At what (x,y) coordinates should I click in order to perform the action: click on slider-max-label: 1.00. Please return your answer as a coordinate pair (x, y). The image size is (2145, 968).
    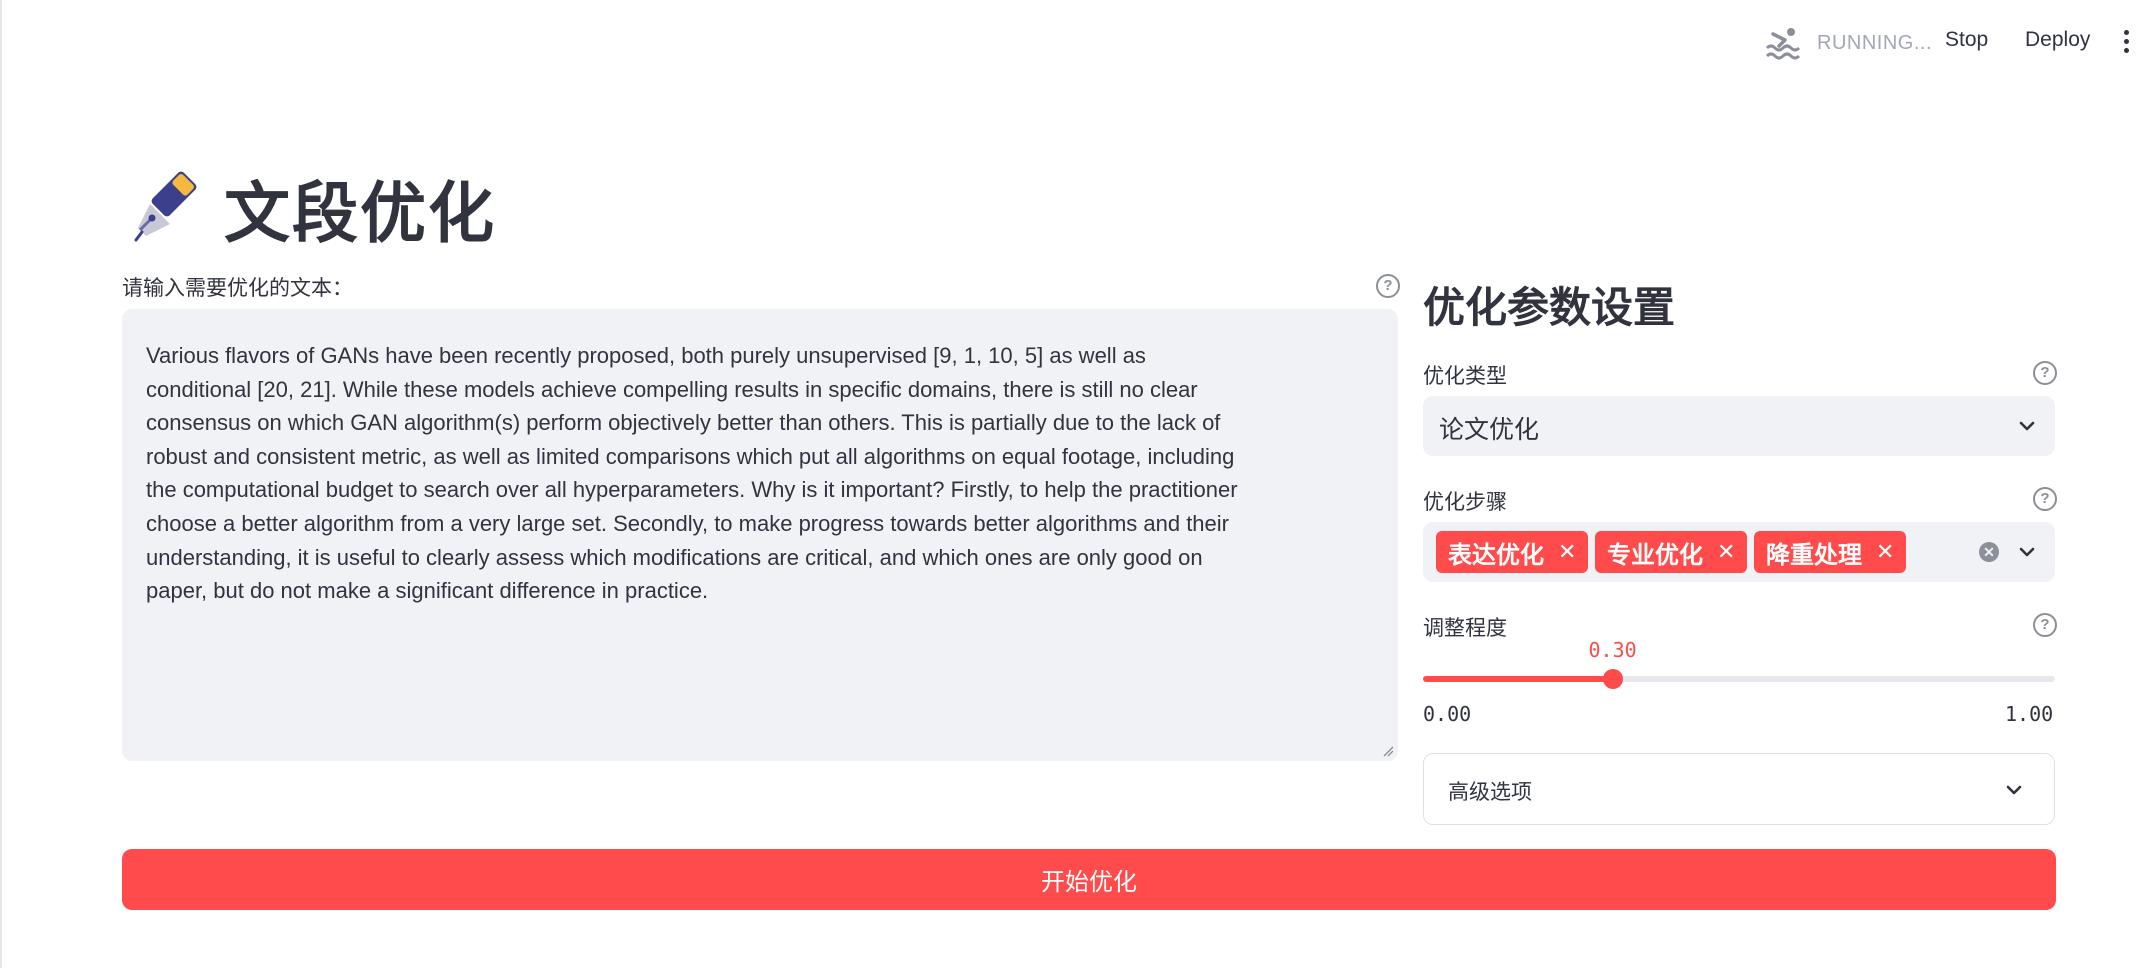
    Looking at the image, I should click on (2029, 714).